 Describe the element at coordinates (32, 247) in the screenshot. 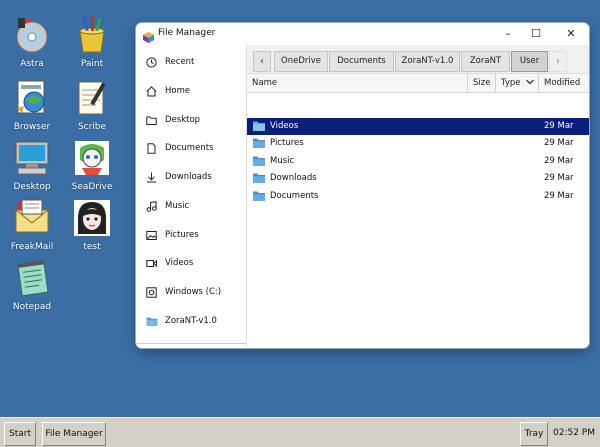

I see `desktop-icon-label: FreakMail` at that location.